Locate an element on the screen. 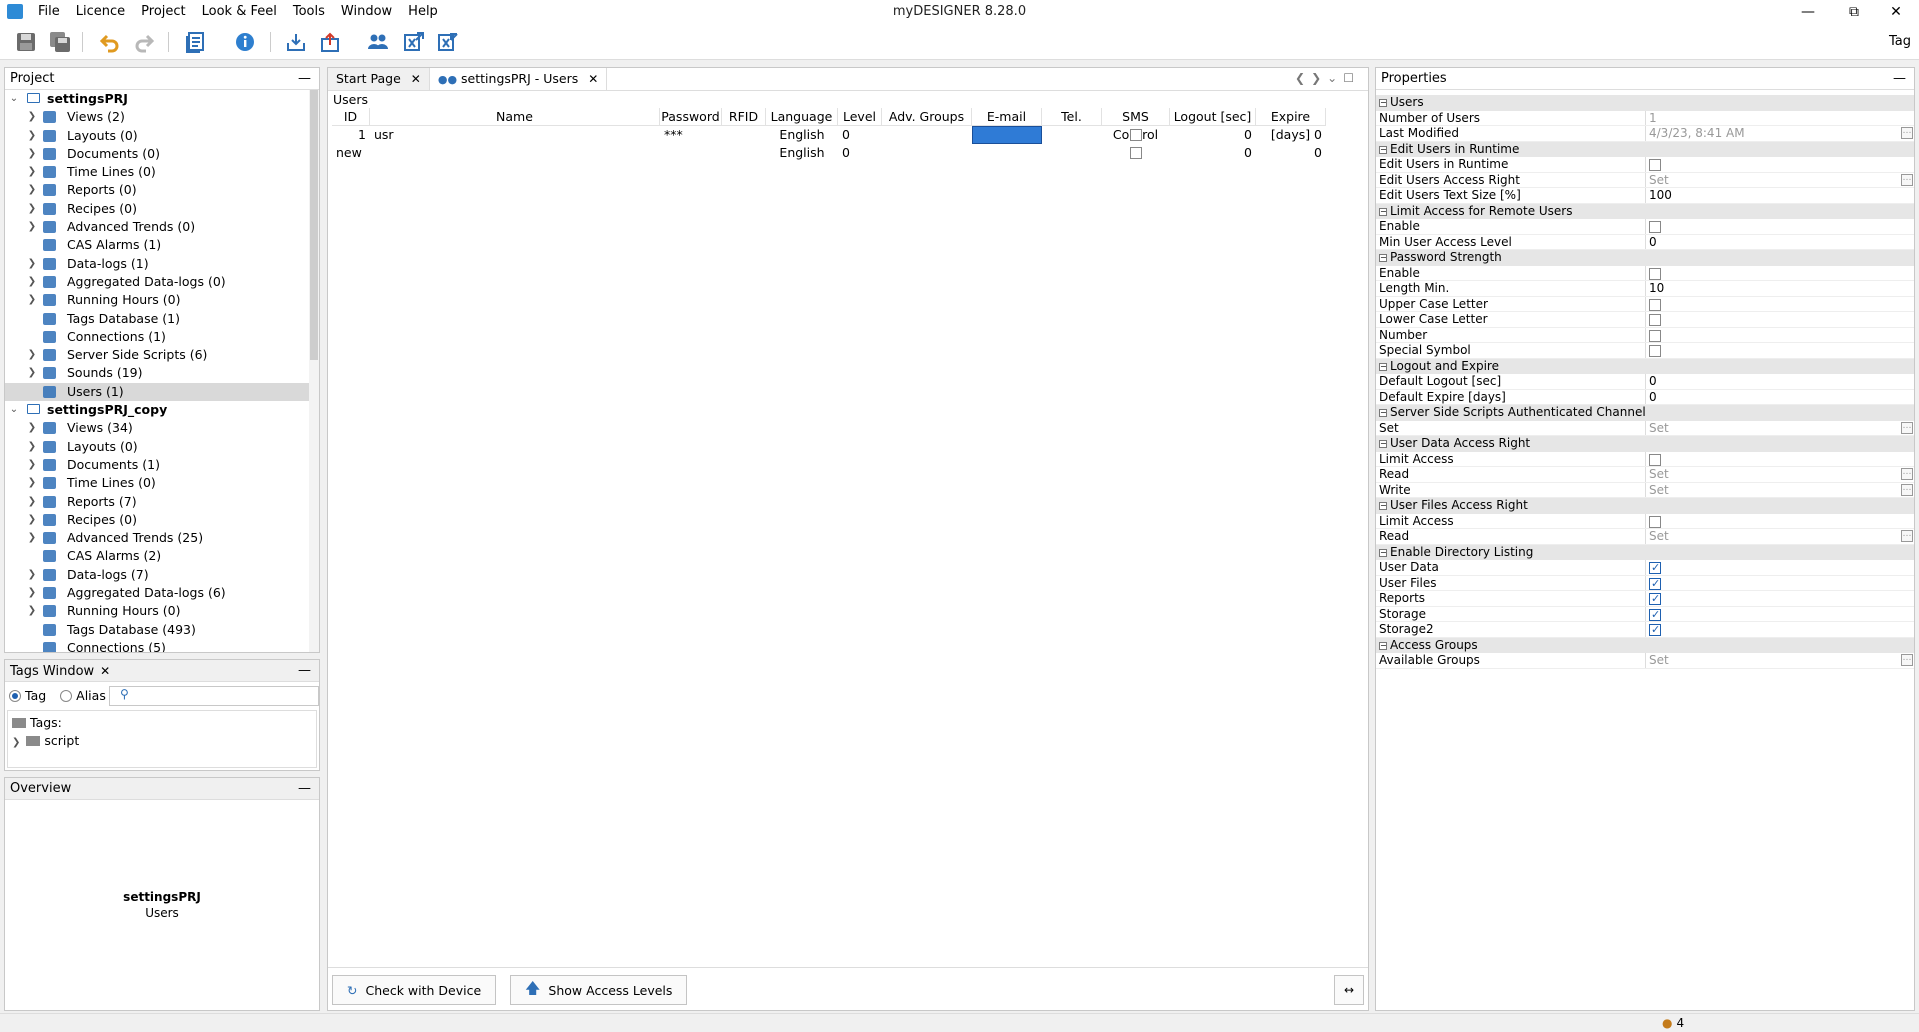 This screenshot has height=1032, width=1919. cell-id: new is located at coordinates (351, 153).